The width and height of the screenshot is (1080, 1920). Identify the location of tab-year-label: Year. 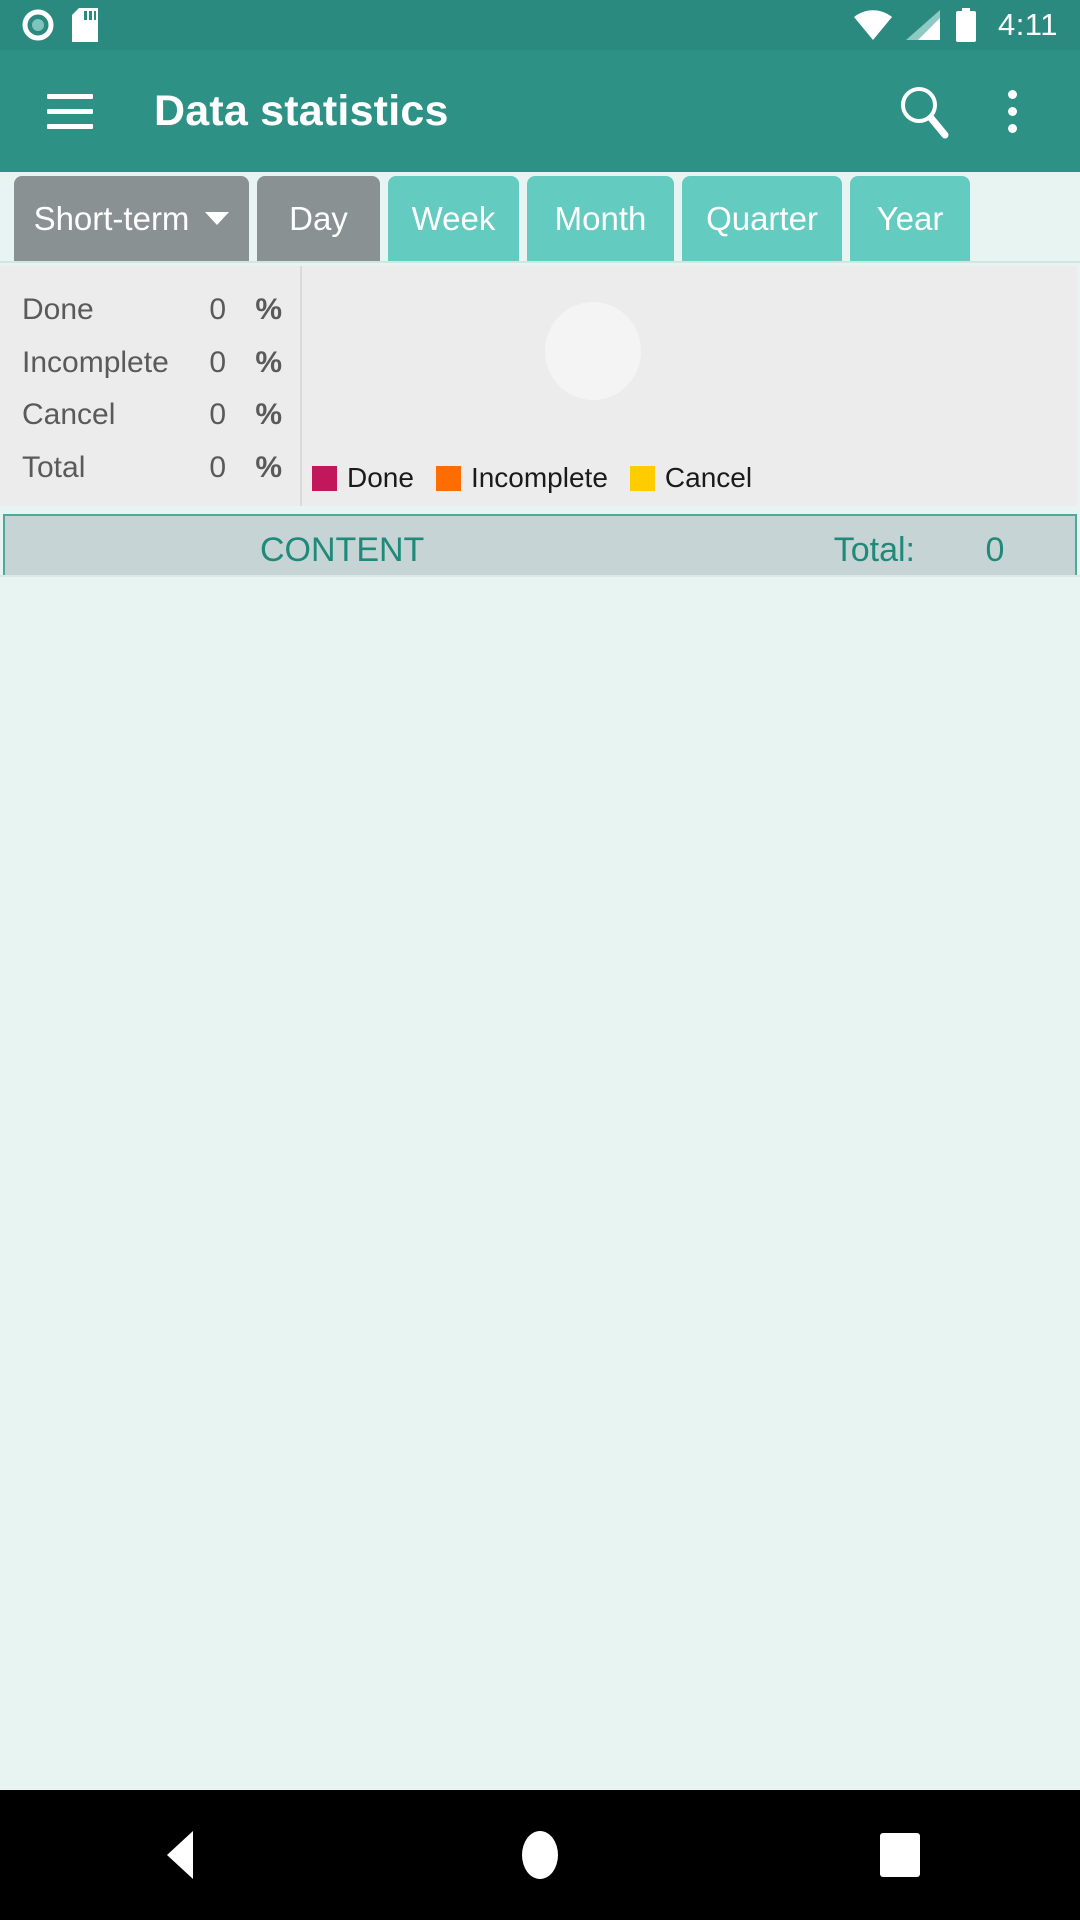
(910, 218).